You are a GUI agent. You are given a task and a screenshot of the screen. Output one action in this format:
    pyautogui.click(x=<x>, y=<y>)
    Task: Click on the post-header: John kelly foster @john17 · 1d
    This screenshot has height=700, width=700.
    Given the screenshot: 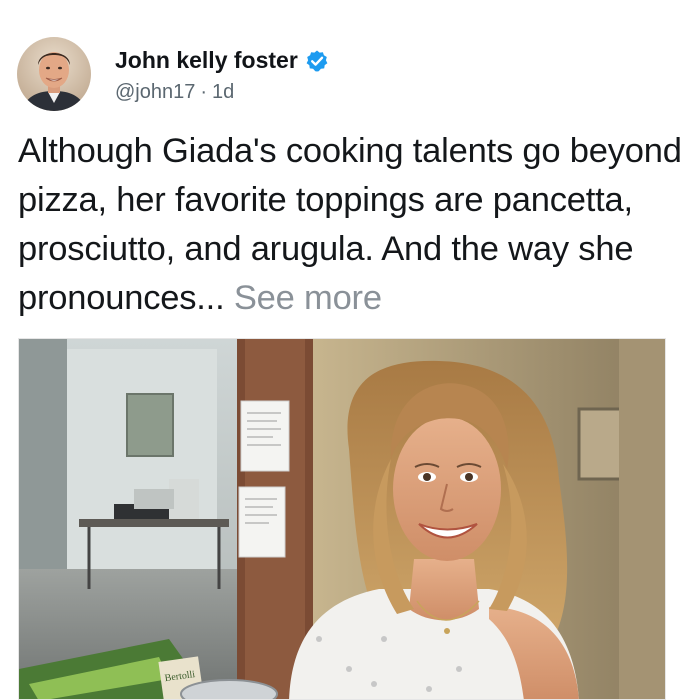 What is the action you would take?
    pyautogui.click(x=173, y=74)
    